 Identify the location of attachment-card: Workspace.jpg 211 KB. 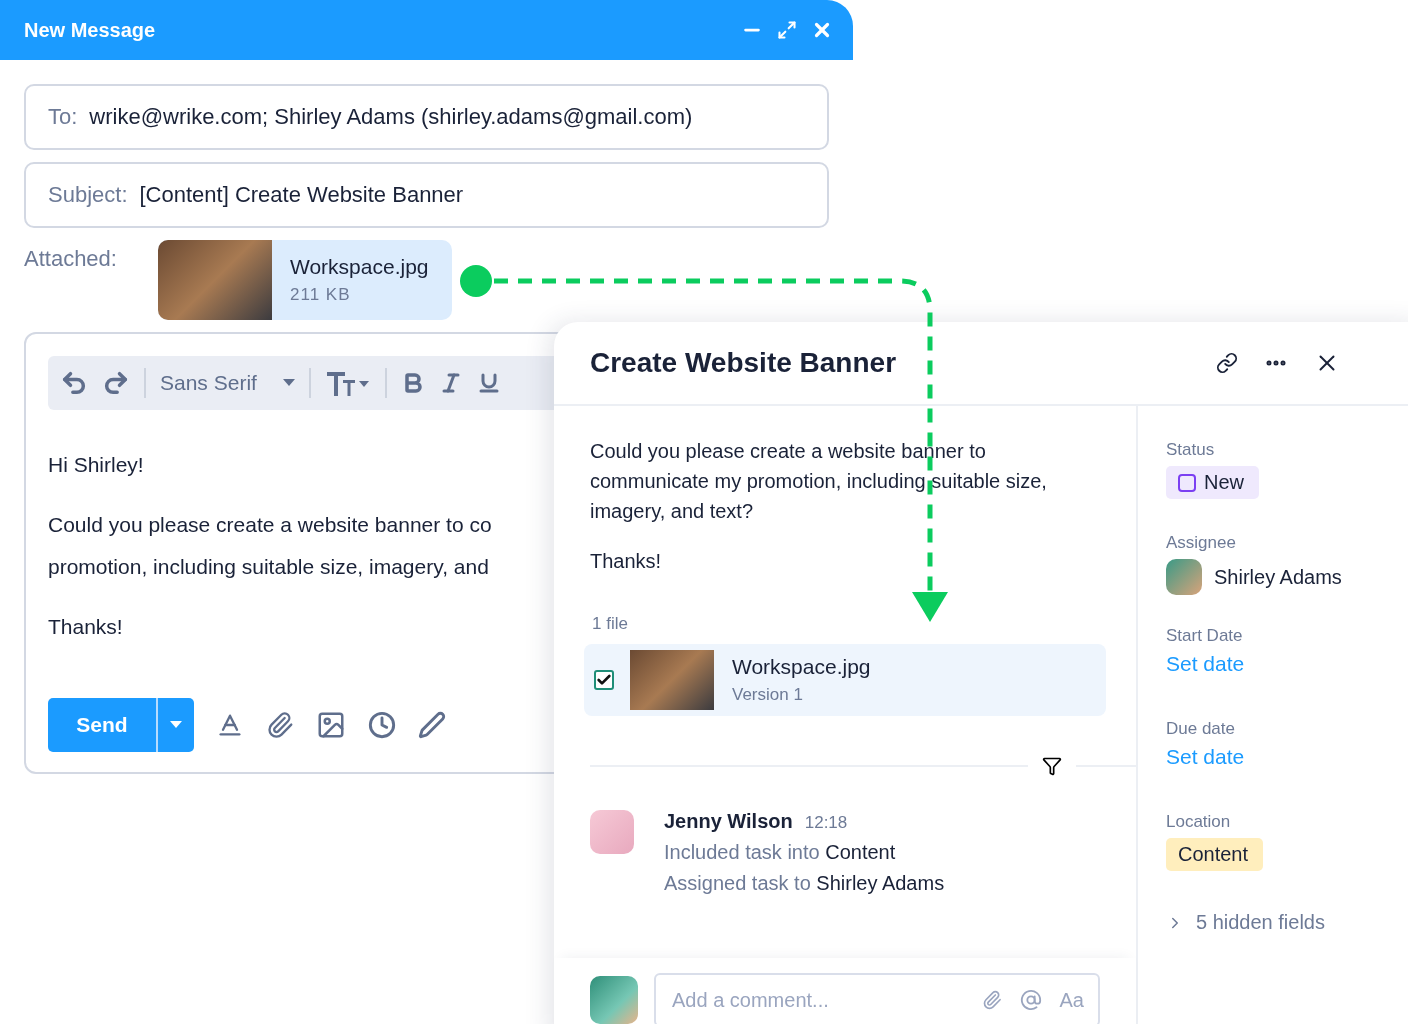
(305, 280).